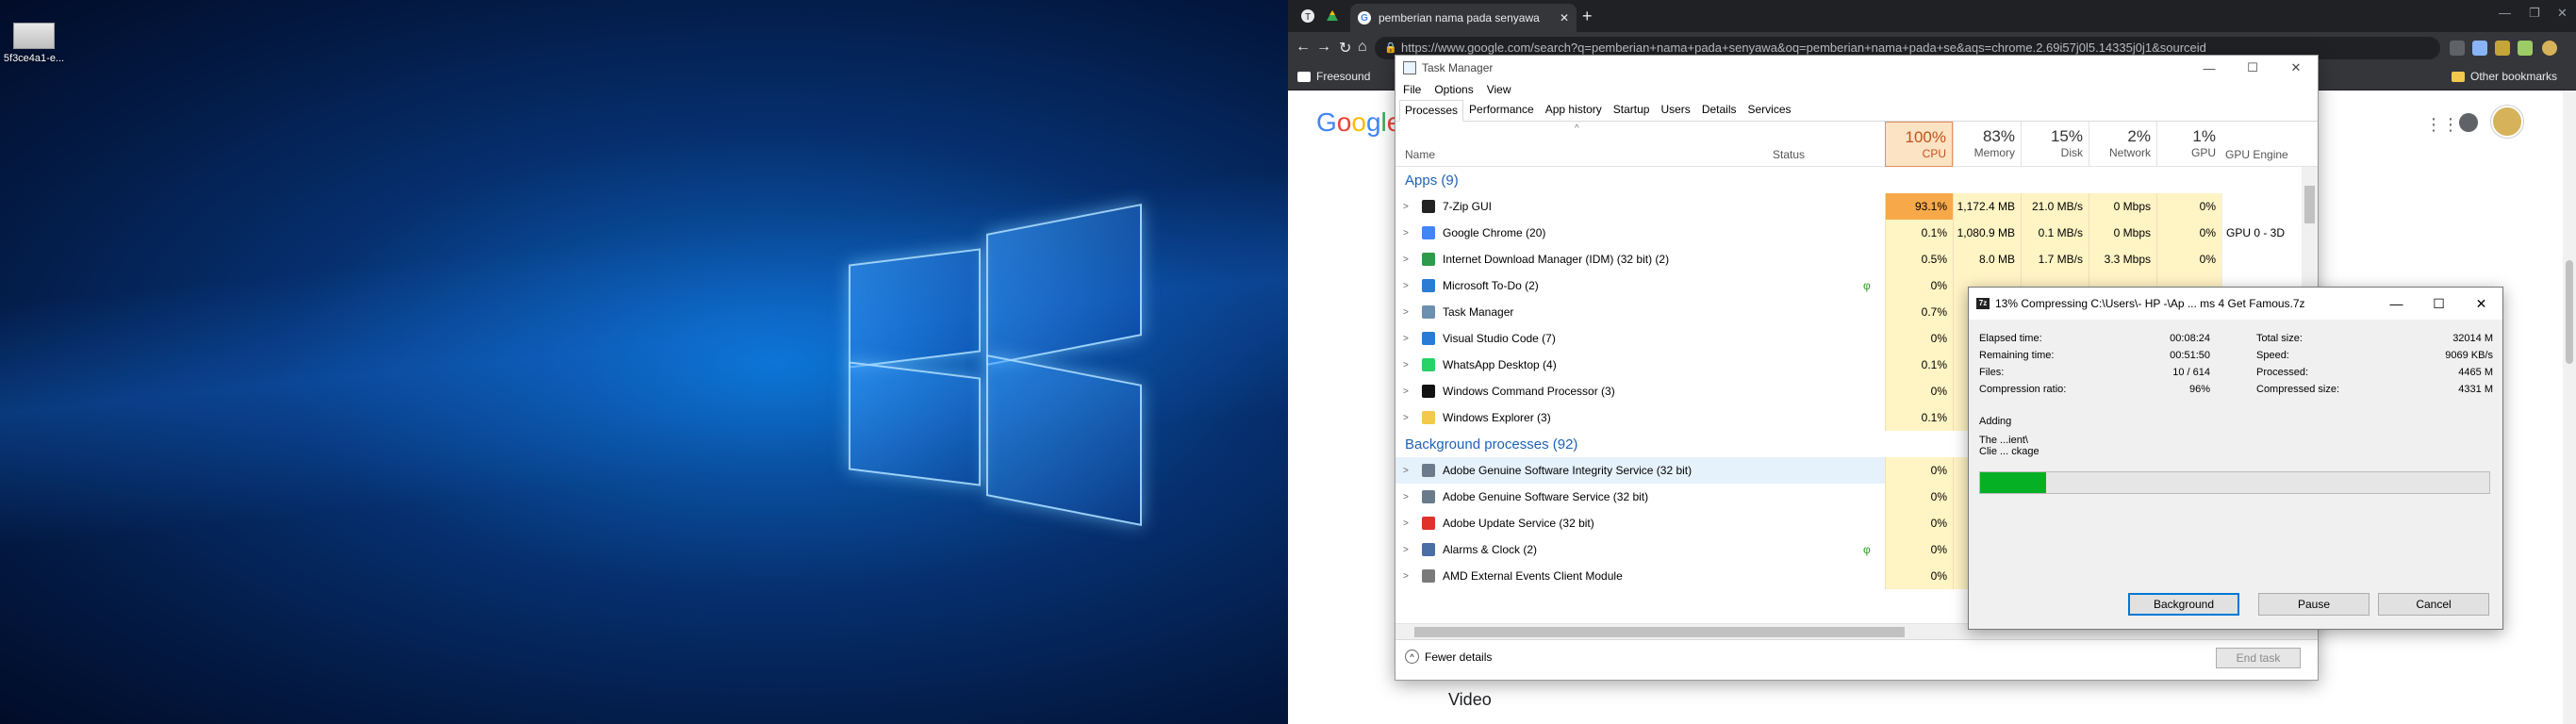 The image size is (2576, 724). What do you see at coordinates (1358, 122) in the screenshot?
I see `google-logo: Google` at bounding box center [1358, 122].